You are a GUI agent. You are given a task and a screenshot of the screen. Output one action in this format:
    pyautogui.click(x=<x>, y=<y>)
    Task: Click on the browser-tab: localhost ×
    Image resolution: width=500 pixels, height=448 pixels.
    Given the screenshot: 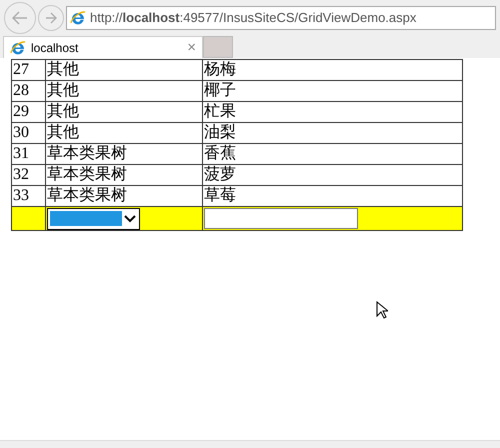 What is the action you would take?
    pyautogui.click(x=103, y=47)
    